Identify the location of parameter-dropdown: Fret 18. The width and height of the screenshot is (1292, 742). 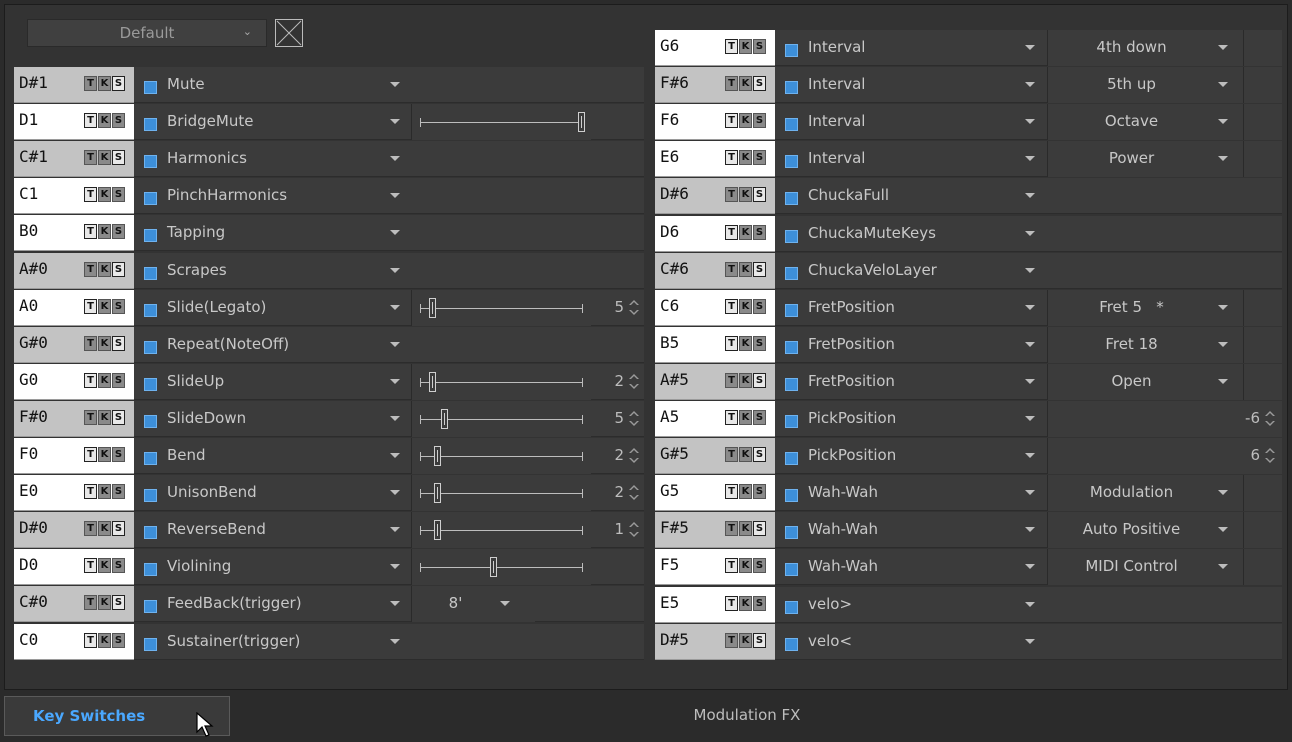
(1145, 344).